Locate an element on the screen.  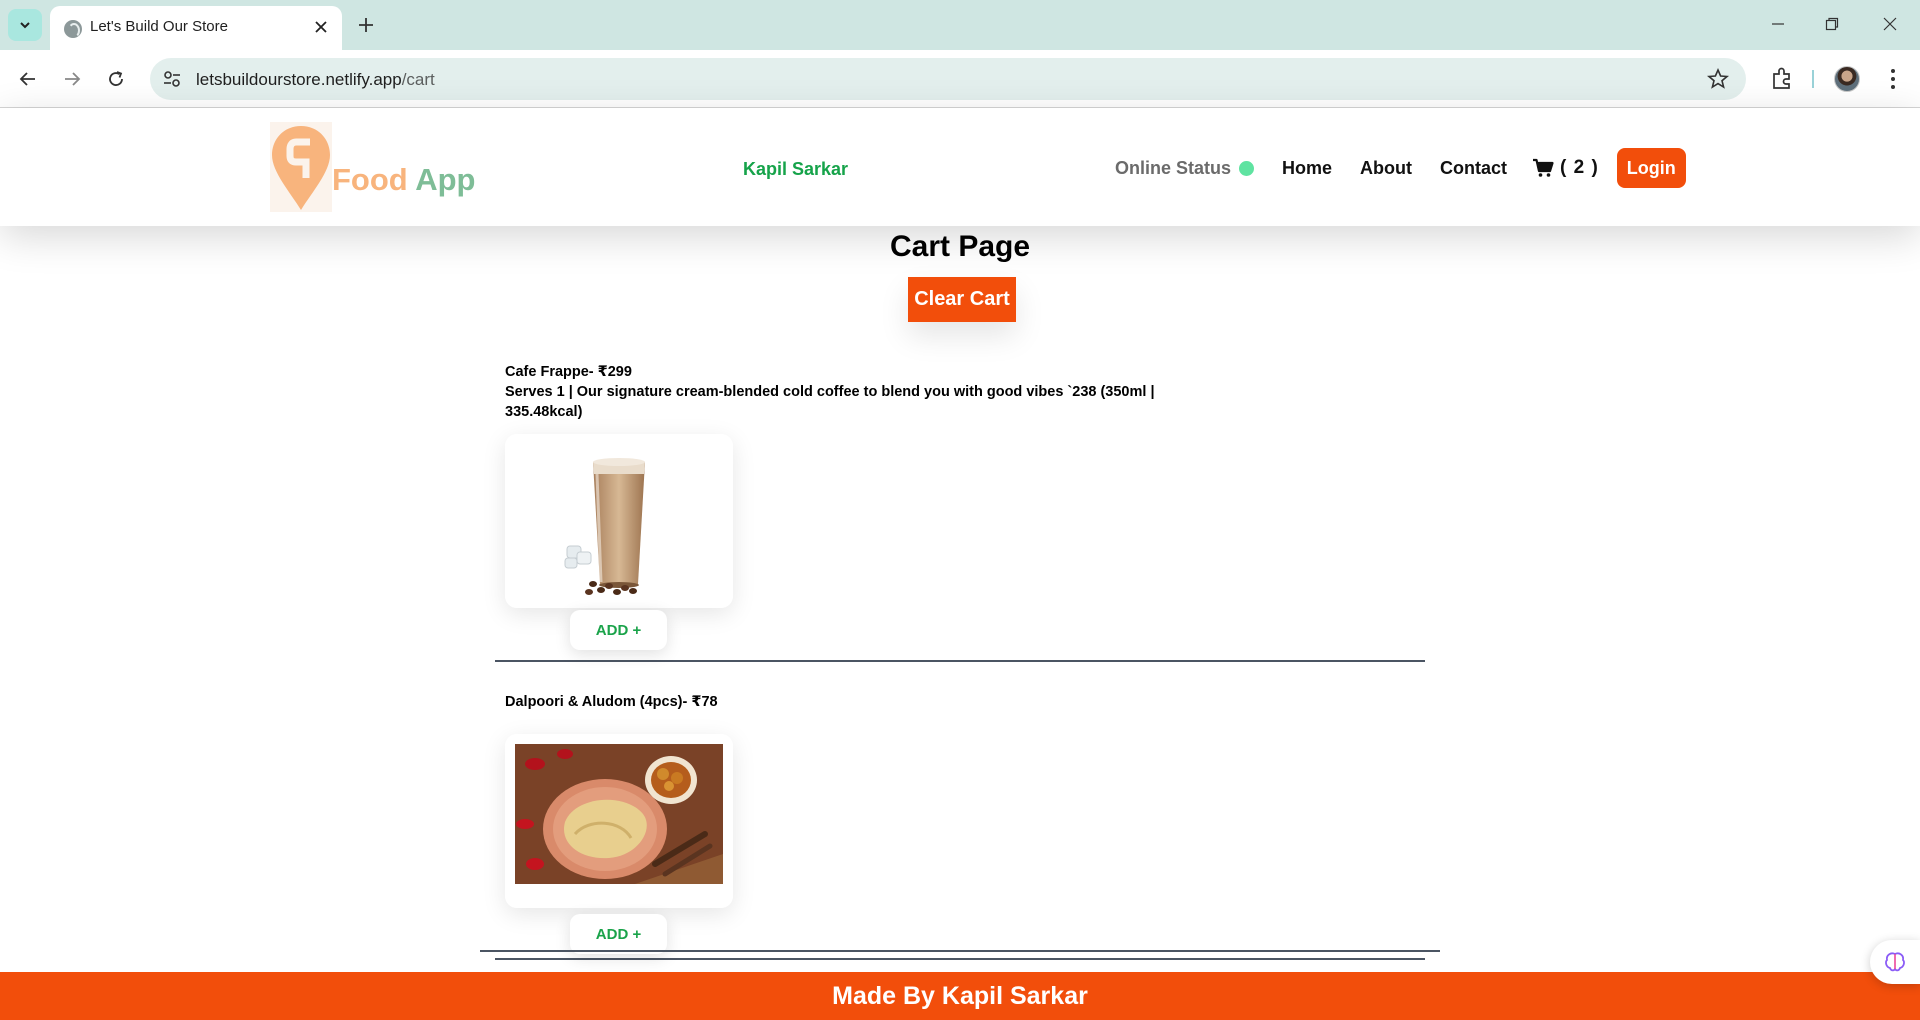
window-minimize-button is located at coordinates (1778, 24).